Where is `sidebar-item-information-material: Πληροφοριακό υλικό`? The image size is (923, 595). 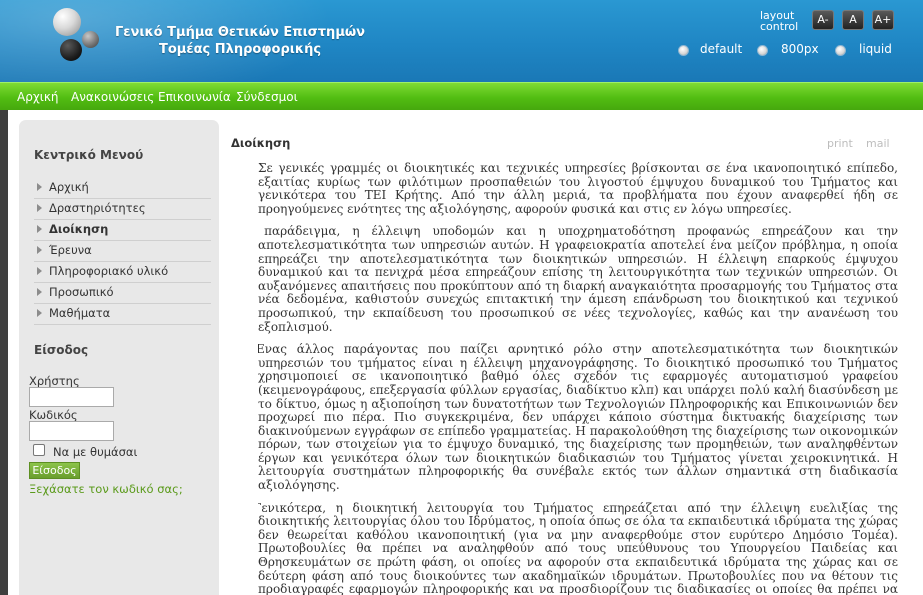 sidebar-item-information-material: Πληροφοριακό υλικό is located at coordinates (122, 272).